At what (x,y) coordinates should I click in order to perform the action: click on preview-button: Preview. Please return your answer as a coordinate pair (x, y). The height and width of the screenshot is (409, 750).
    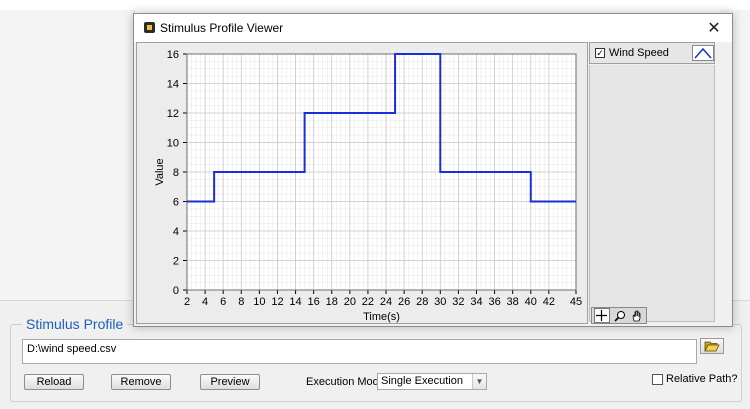
    Looking at the image, I should click on (230, 382).